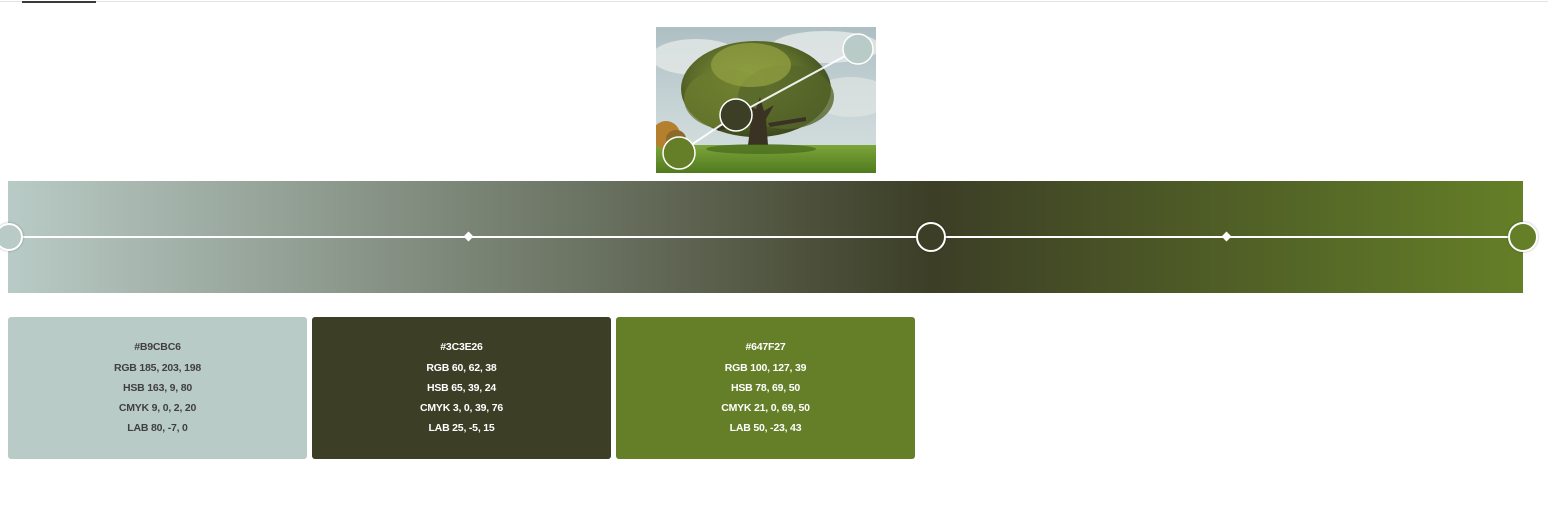 The image size is (1548, 508). I want to click on swatch-hex: #B9CBC6, so click(157, 347).